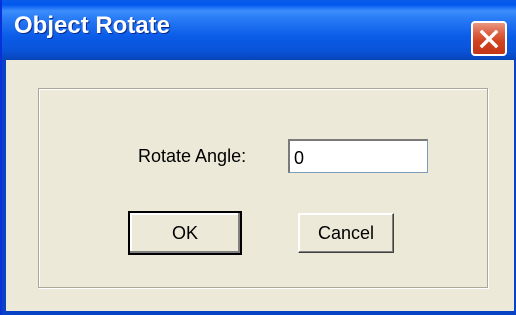 This screenshot has height=315, width=516. I want to click on close-button, so click(489, 38).